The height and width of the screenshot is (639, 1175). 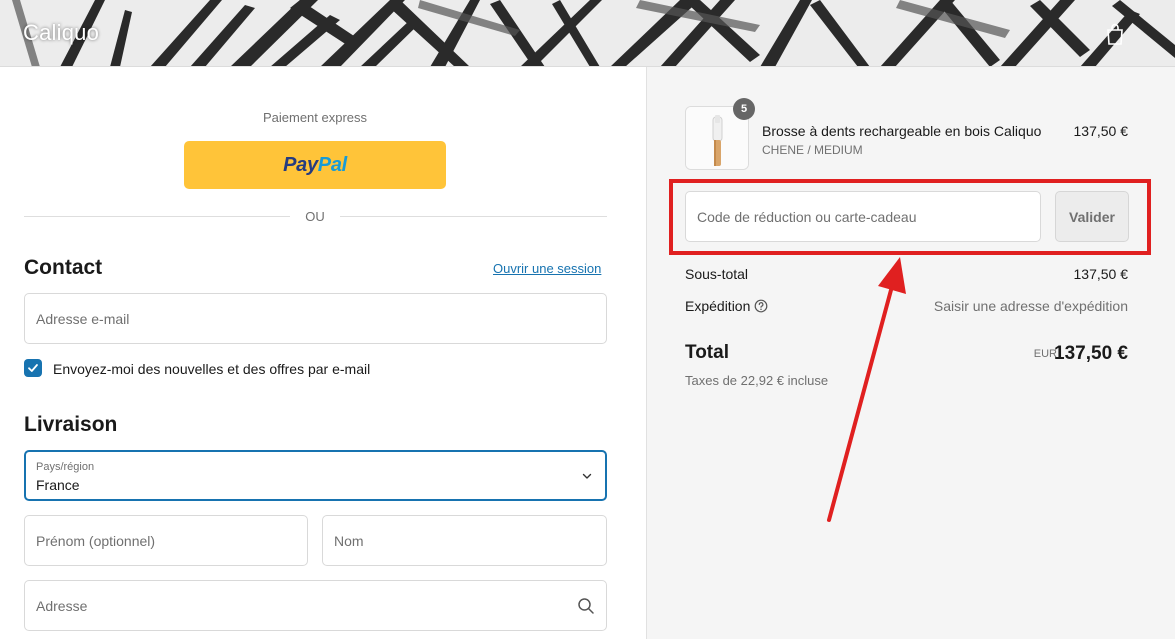 I want to click on chevron-down-icon, so click(x=587, y=476).